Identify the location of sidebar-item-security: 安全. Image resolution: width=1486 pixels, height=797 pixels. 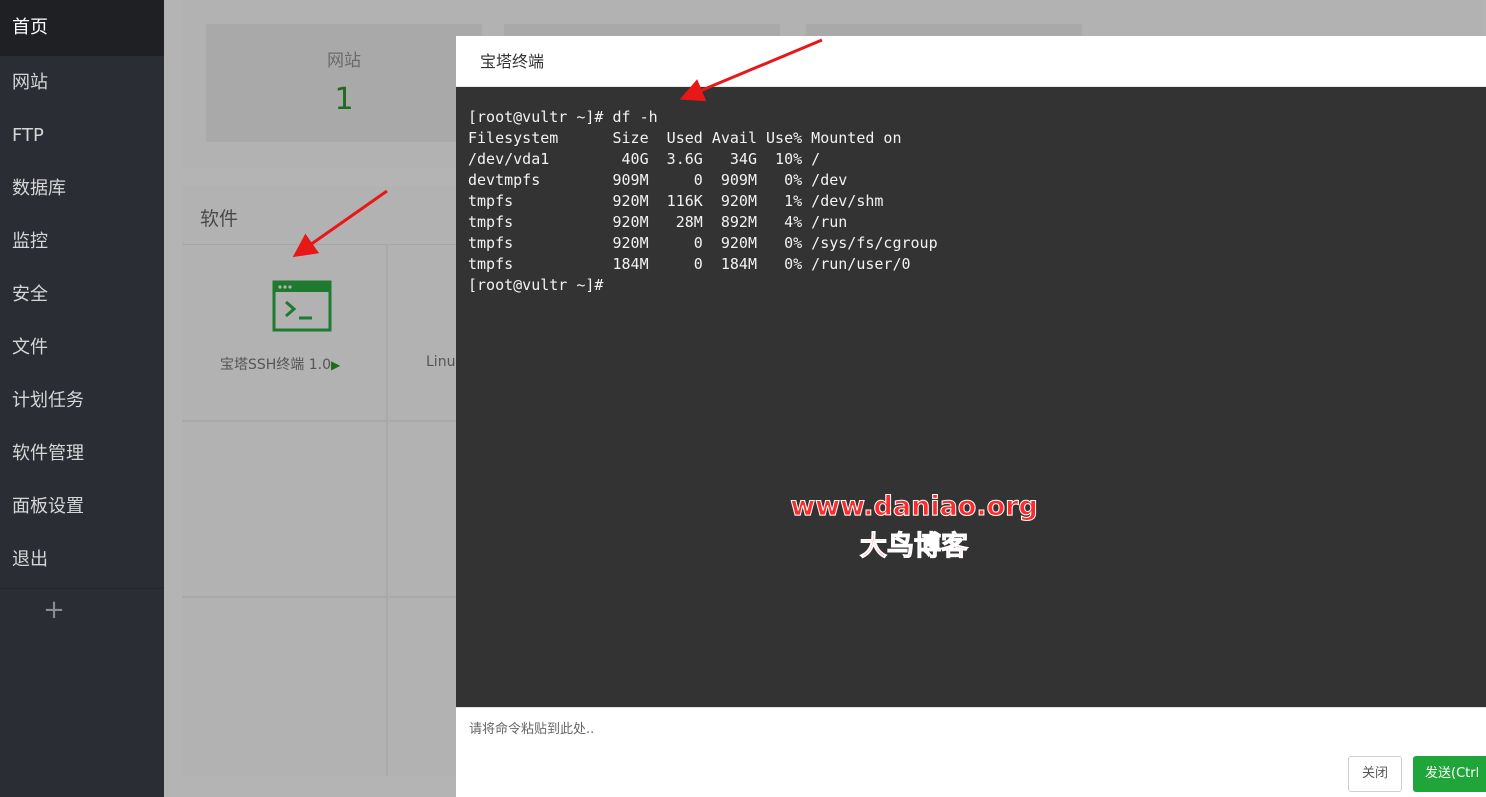
(82, 294).